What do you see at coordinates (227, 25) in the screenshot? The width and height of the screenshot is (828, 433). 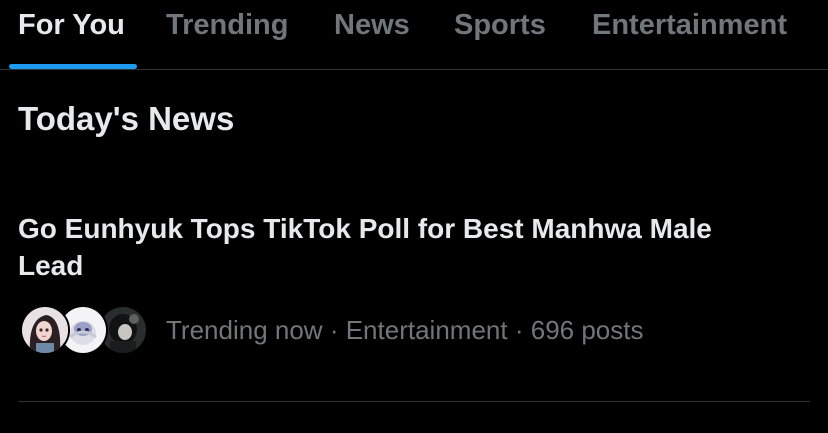 I see `tab-trending: Trending` at bounding box center [227, 25].